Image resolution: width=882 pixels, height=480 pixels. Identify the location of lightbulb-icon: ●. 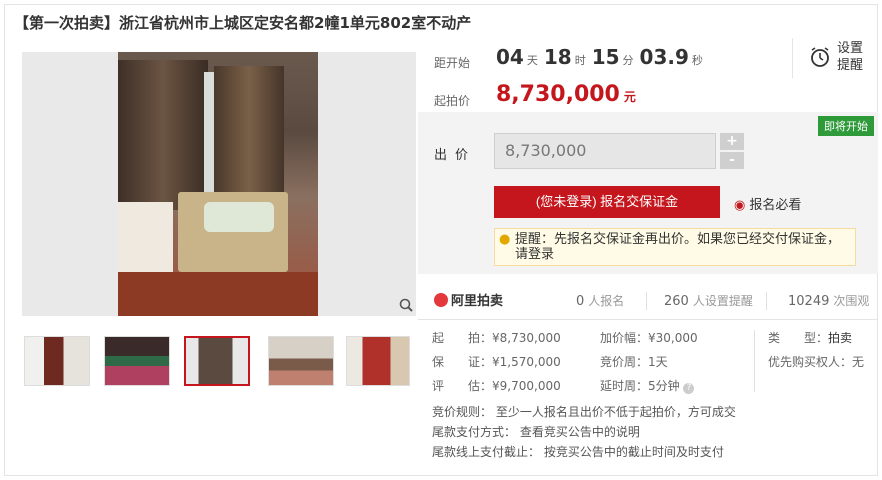
(505, 239).